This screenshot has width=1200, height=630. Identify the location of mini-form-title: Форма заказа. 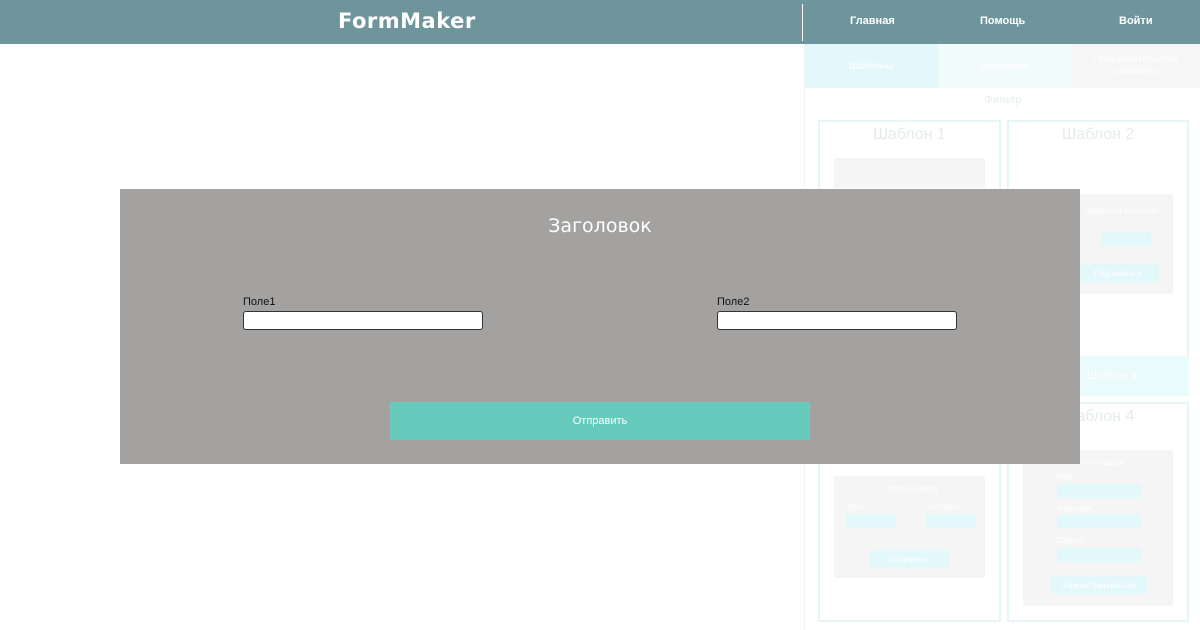
(912, 488).